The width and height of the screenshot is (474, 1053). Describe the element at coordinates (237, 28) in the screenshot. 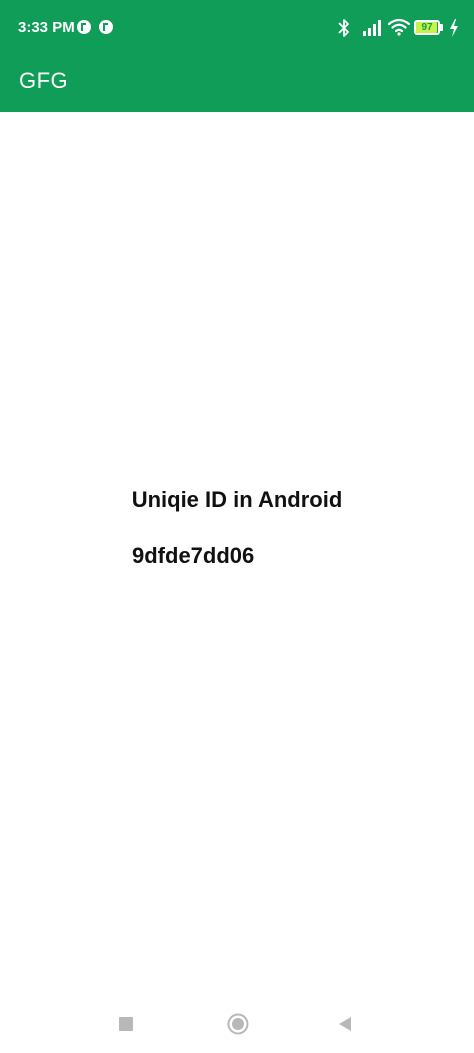

I see `status-bar: 3:33 PM 97` at that location.